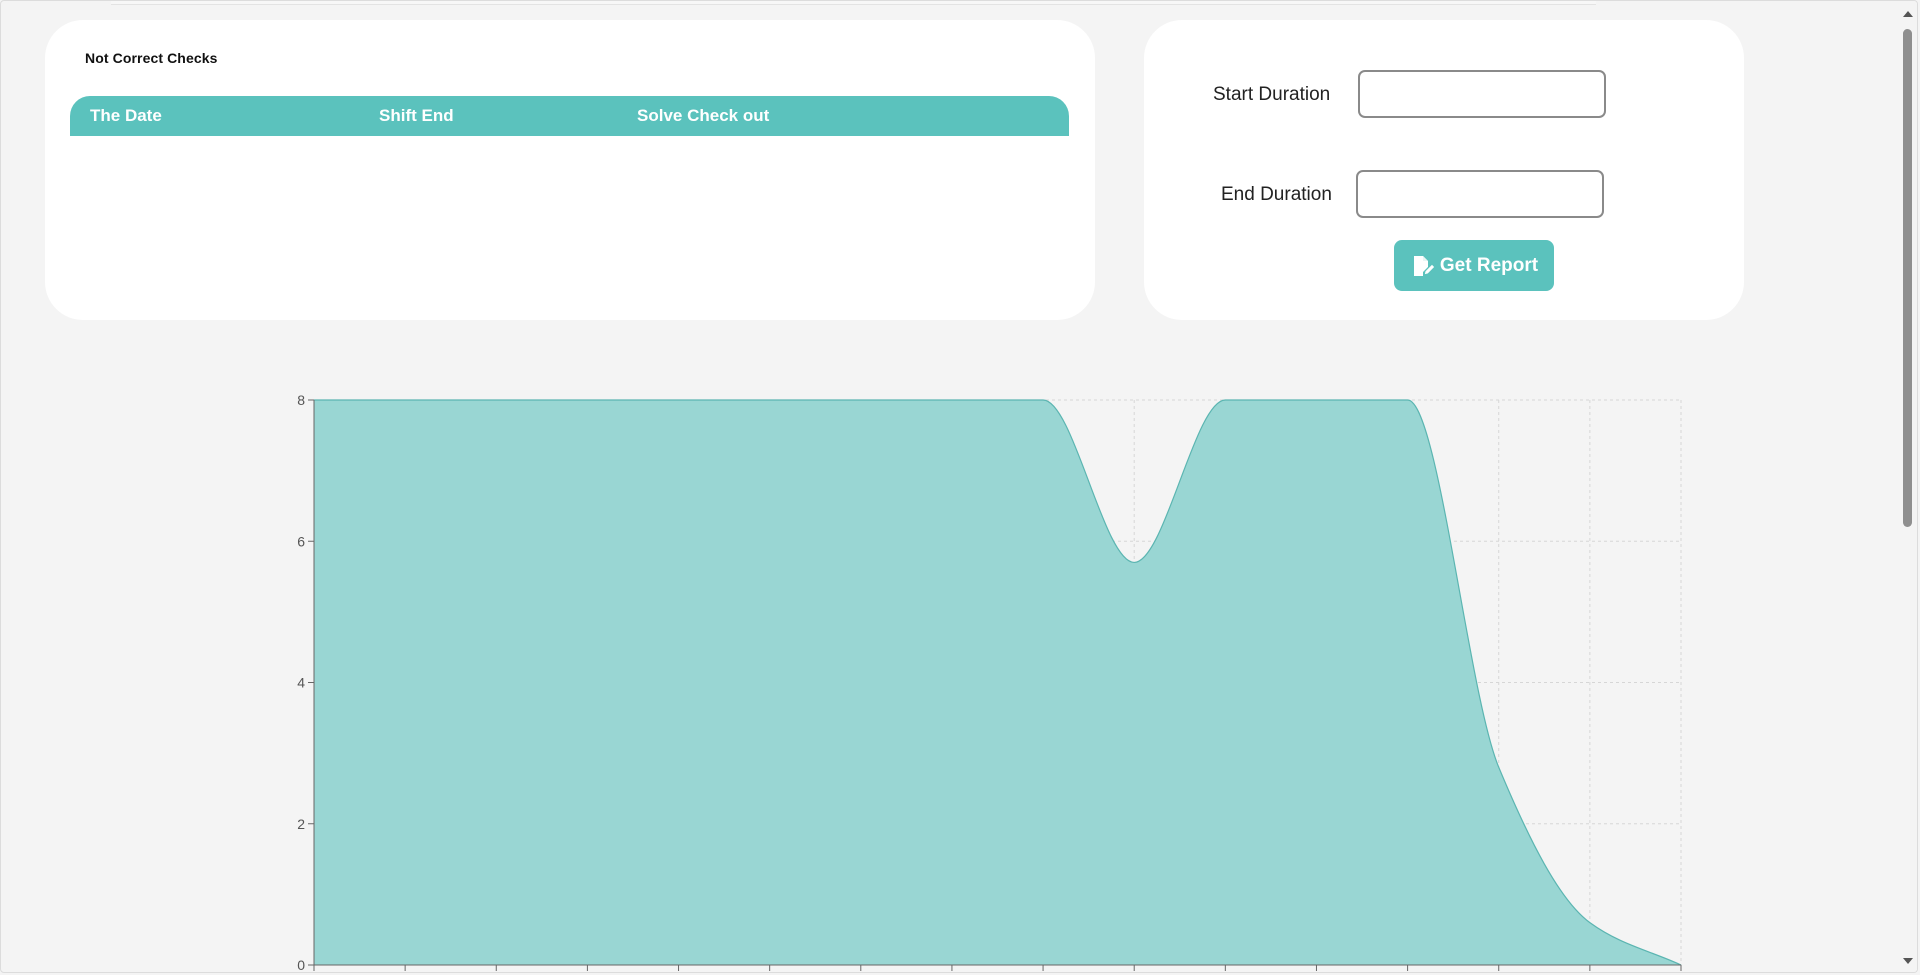  Describe the element at coordinates (301, 541) in the screenshot. I see `y-tick-label: 6` at that location.